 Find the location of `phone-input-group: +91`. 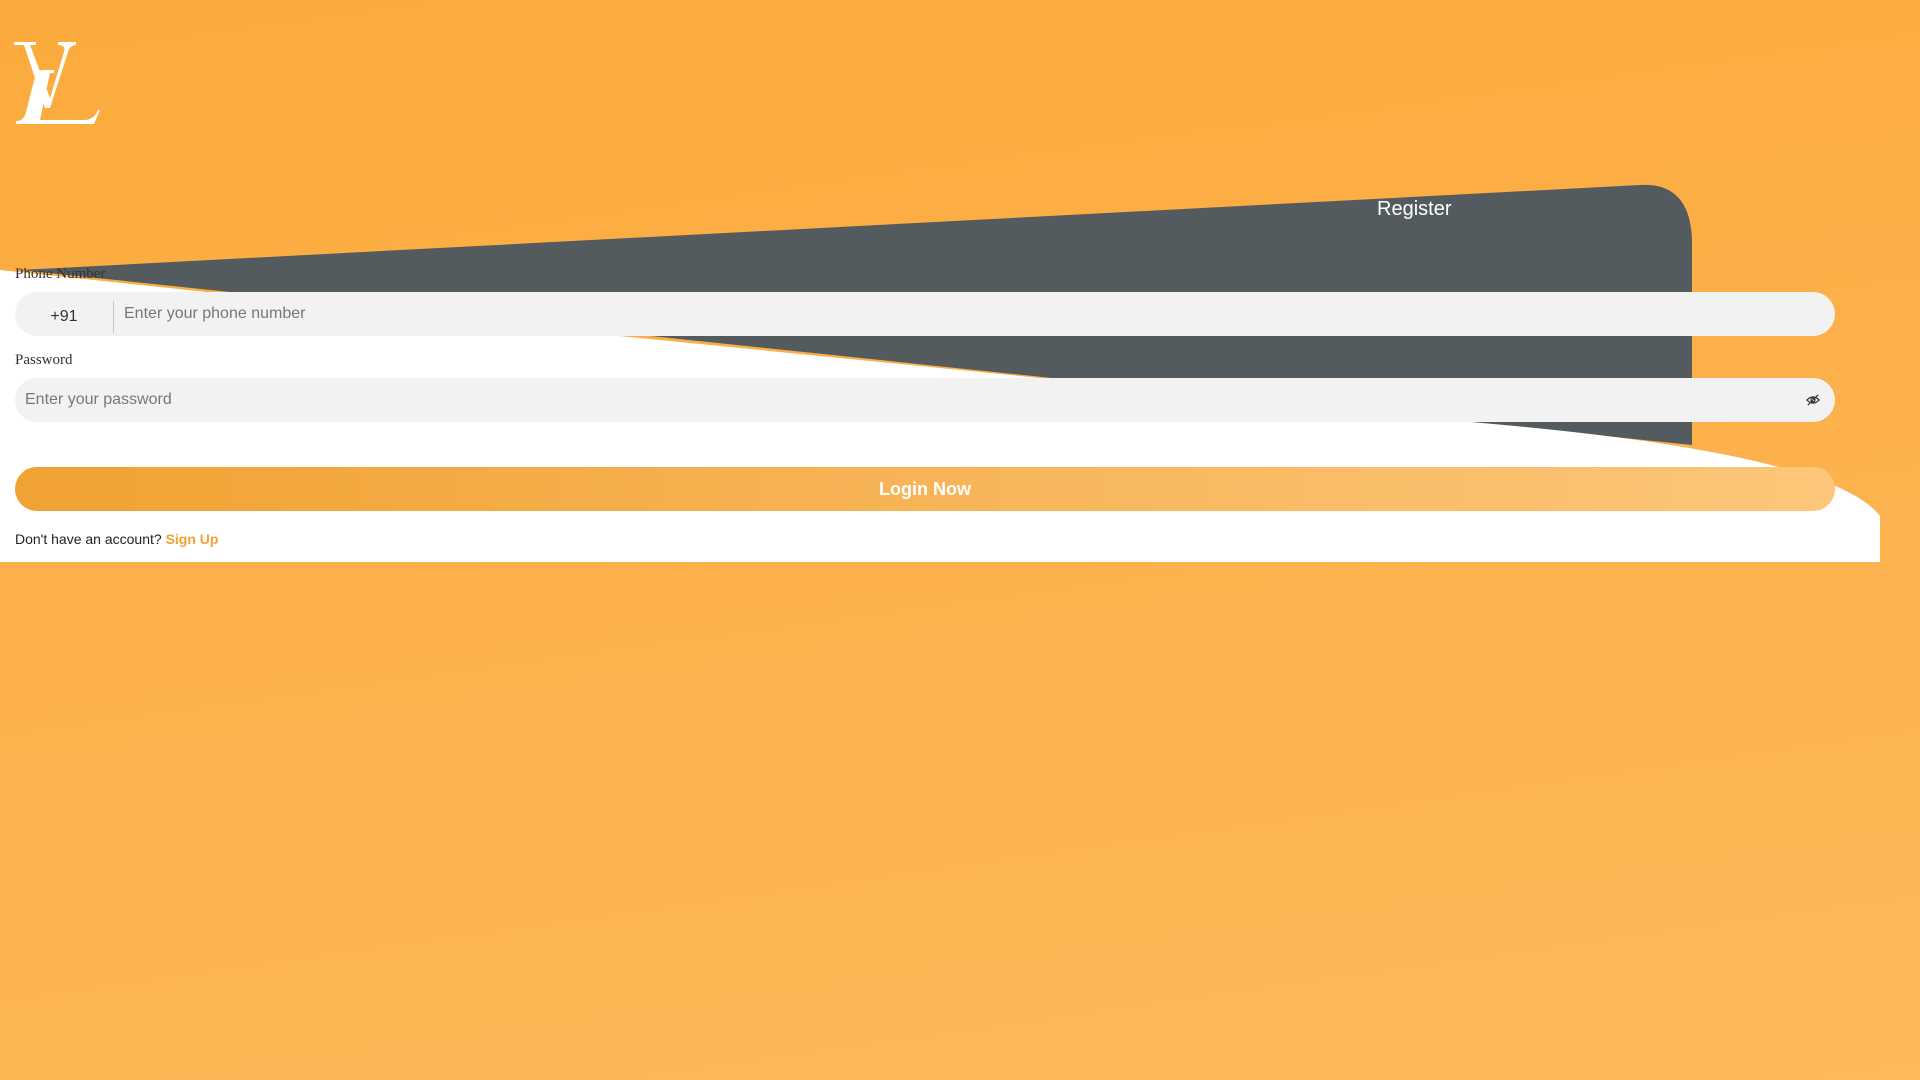

phone-input-group: +91 is located at coordinates (925, 314).